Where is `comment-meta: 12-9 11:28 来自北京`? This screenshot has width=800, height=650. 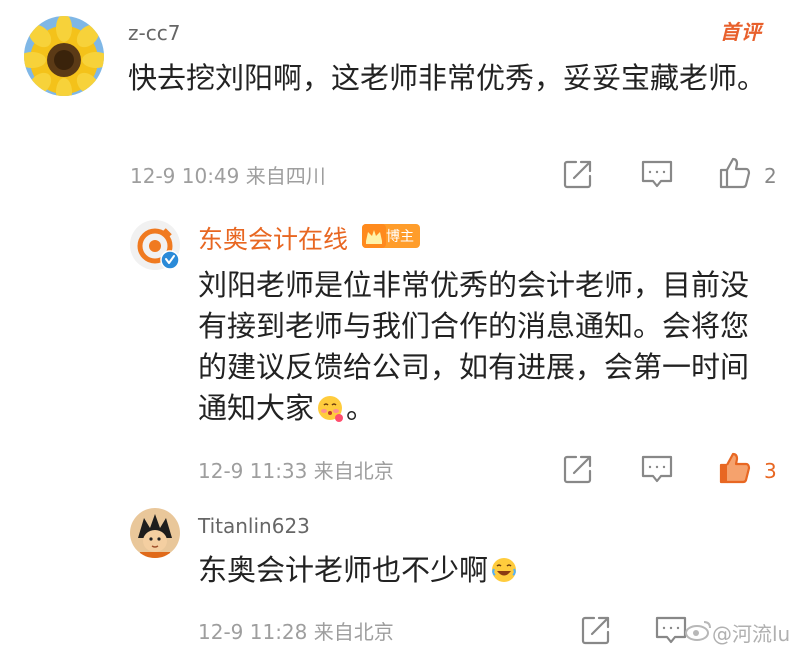
comment-meta: 12-9 11:28 来自北京 is located at coordinates (296, 632).